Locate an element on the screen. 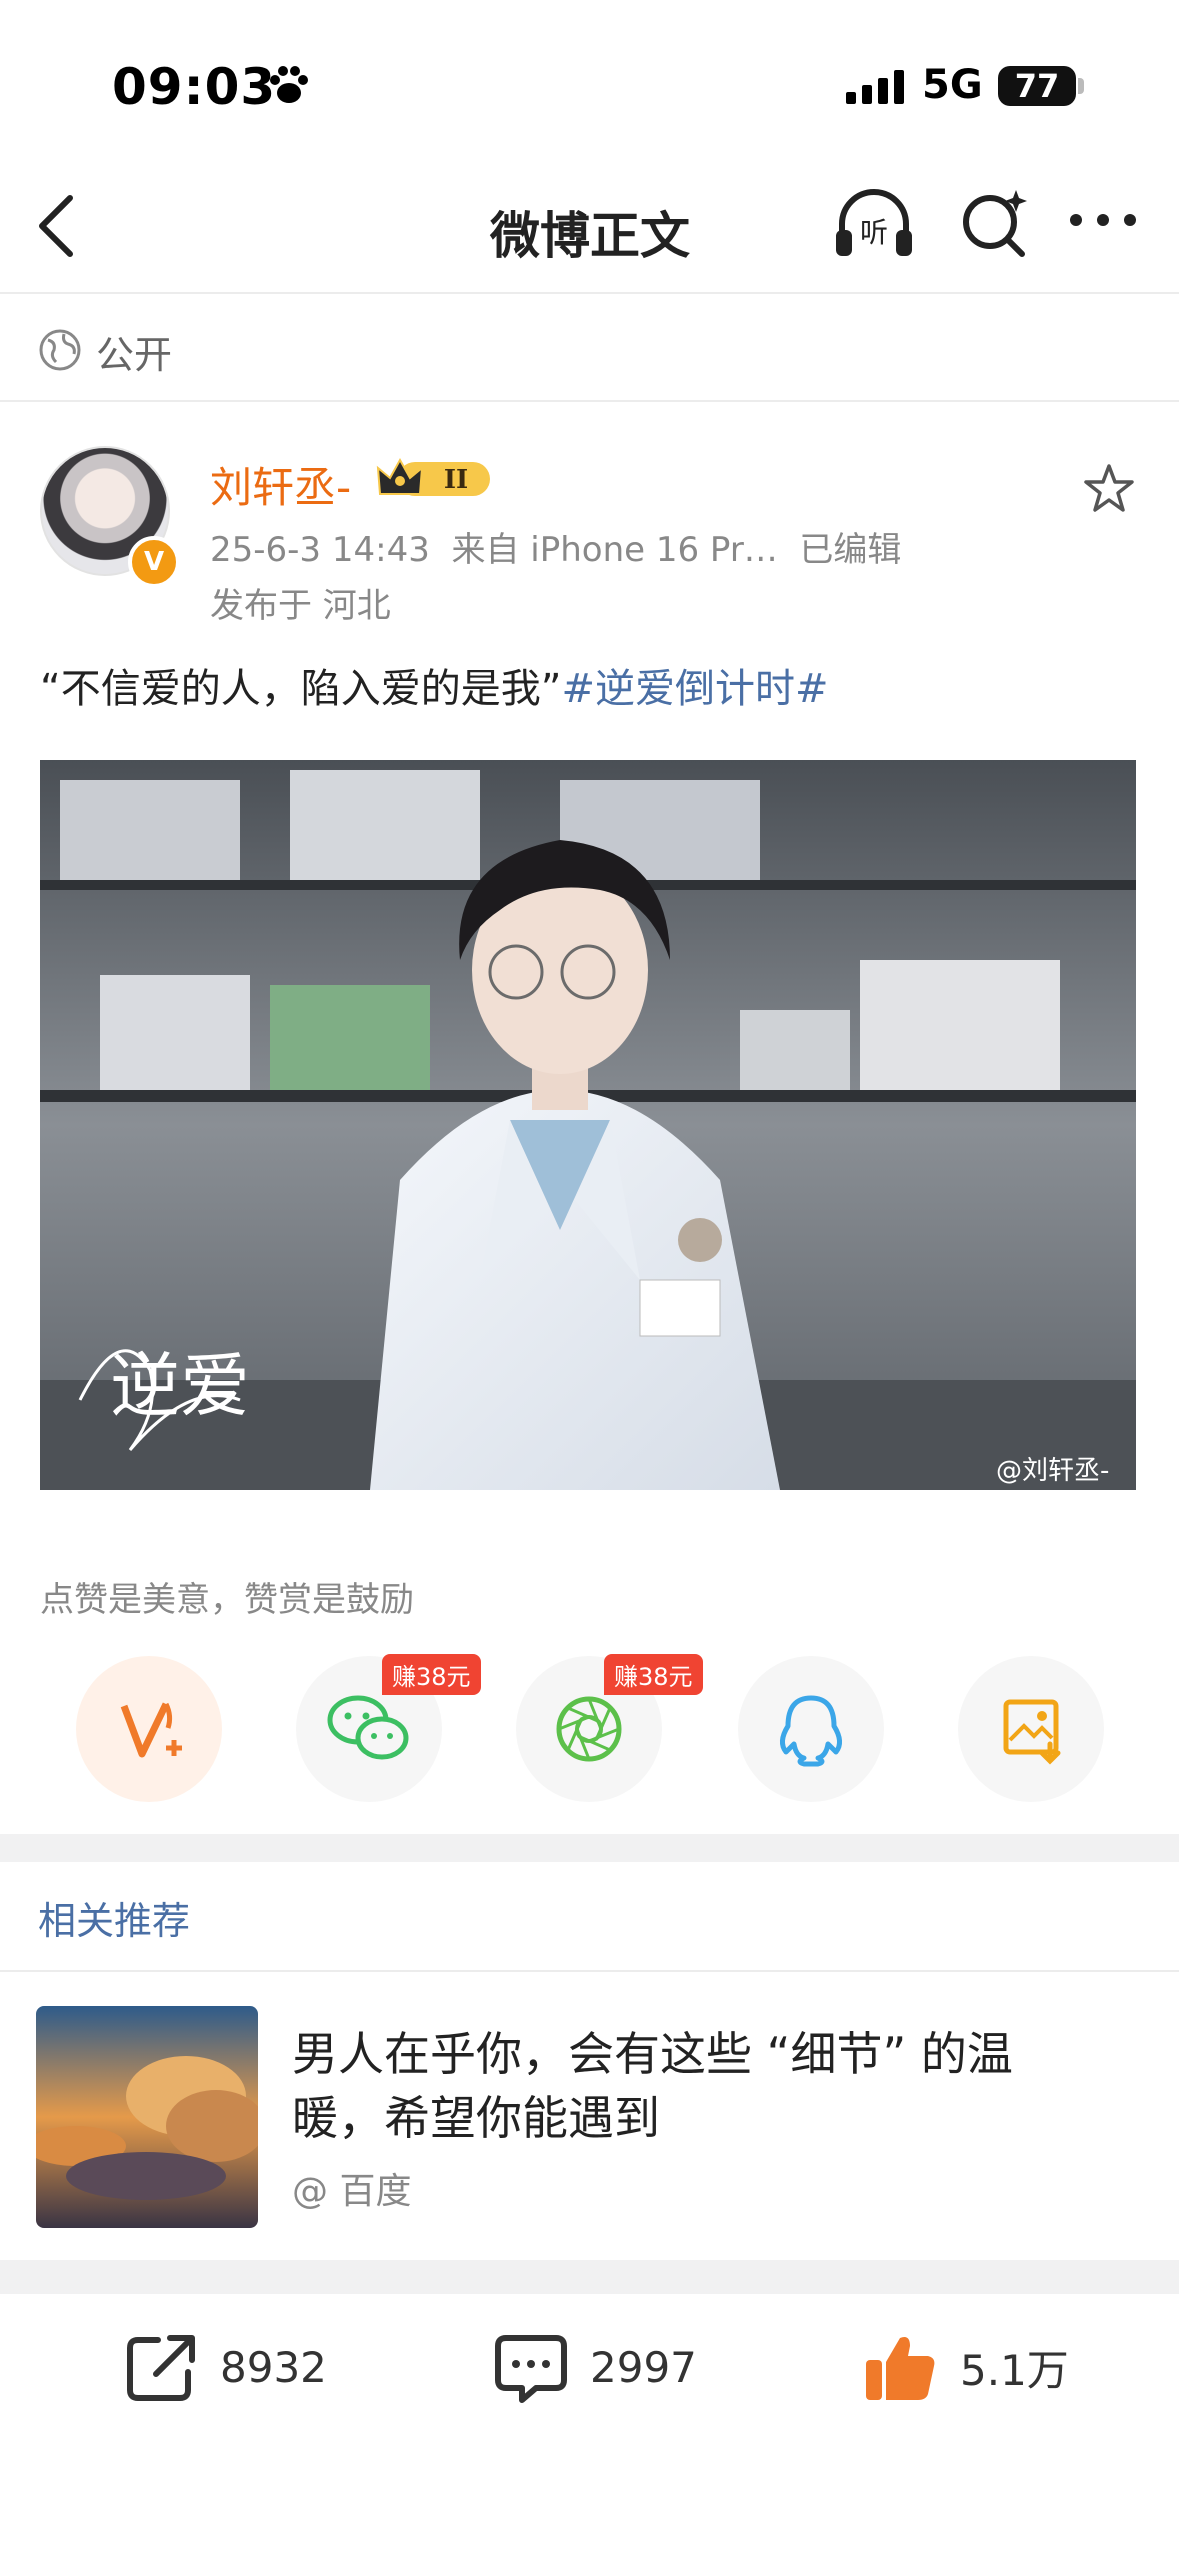 Image resolution: width=1179 pixels, height=2556 pixels. comment-button: 2997 is located at coordinates (594, 2367).